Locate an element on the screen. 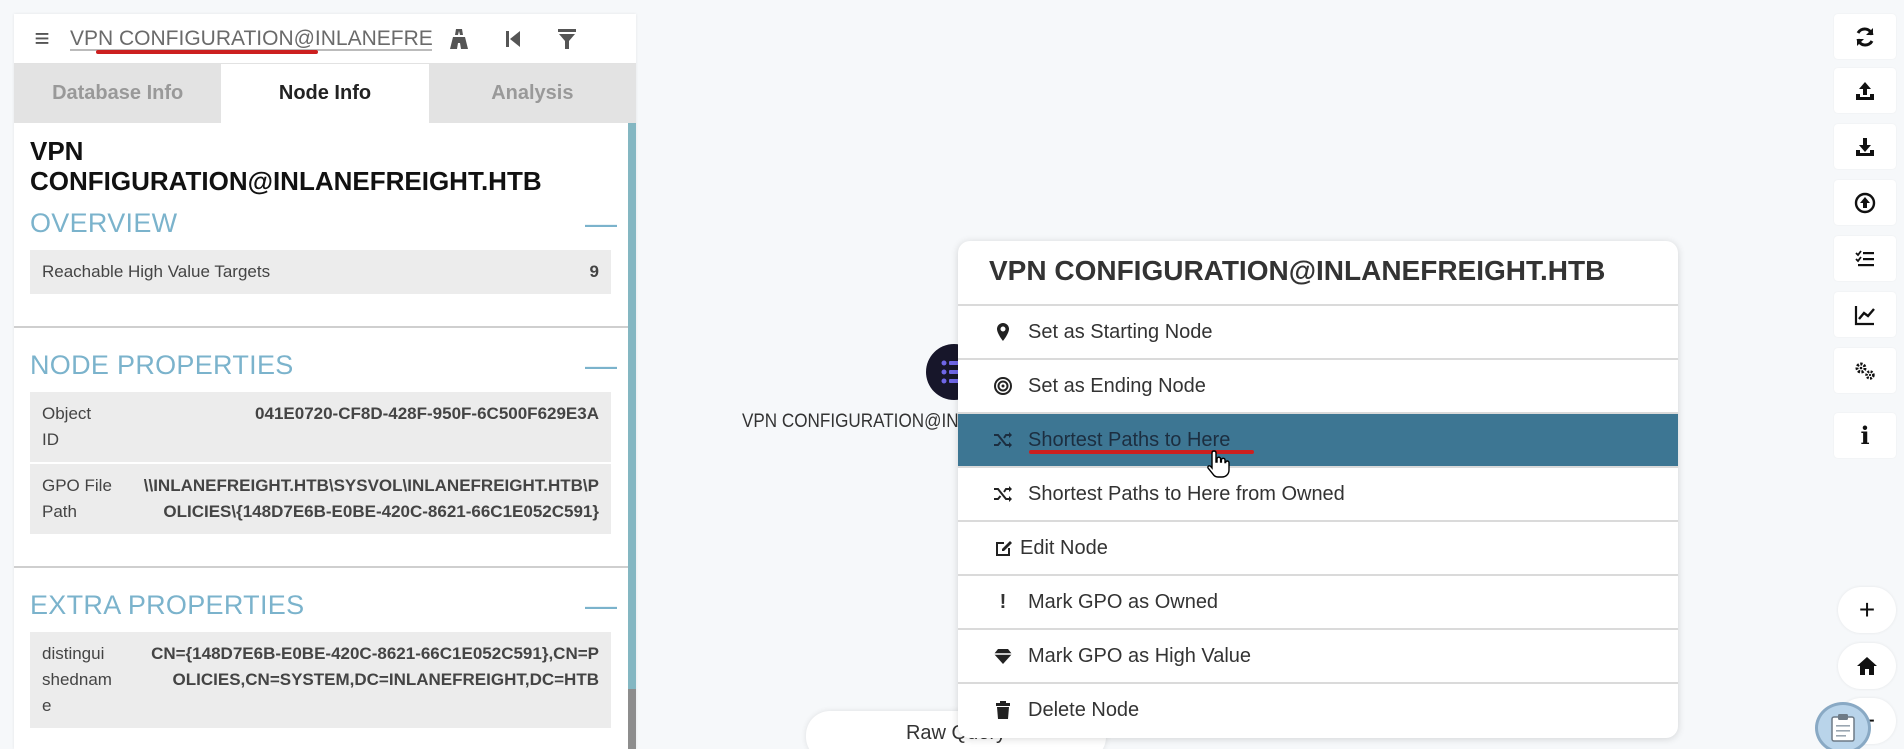 The image size is (1904, 749). scrollbar is located at coordinates (632, 436).